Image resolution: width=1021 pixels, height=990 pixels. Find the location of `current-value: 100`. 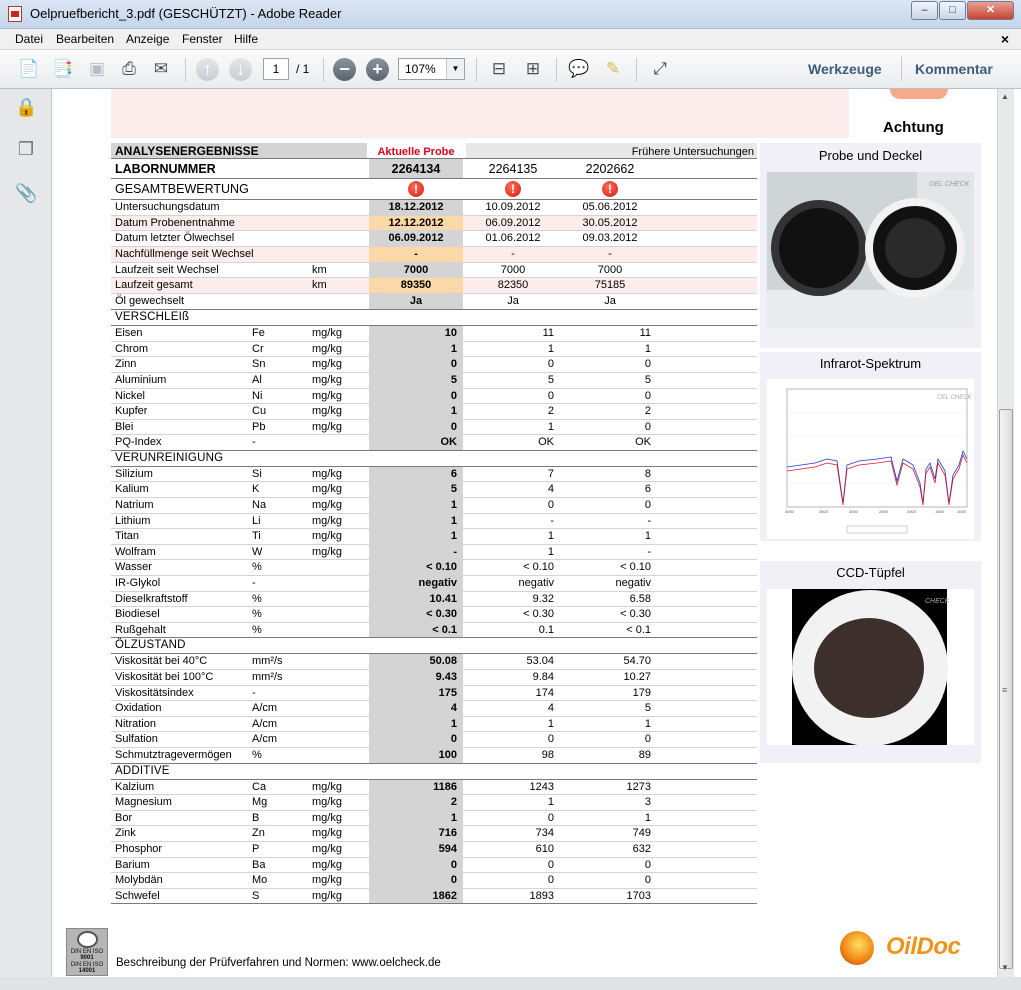

current-value: 100 is located at coordinates (447, 754).